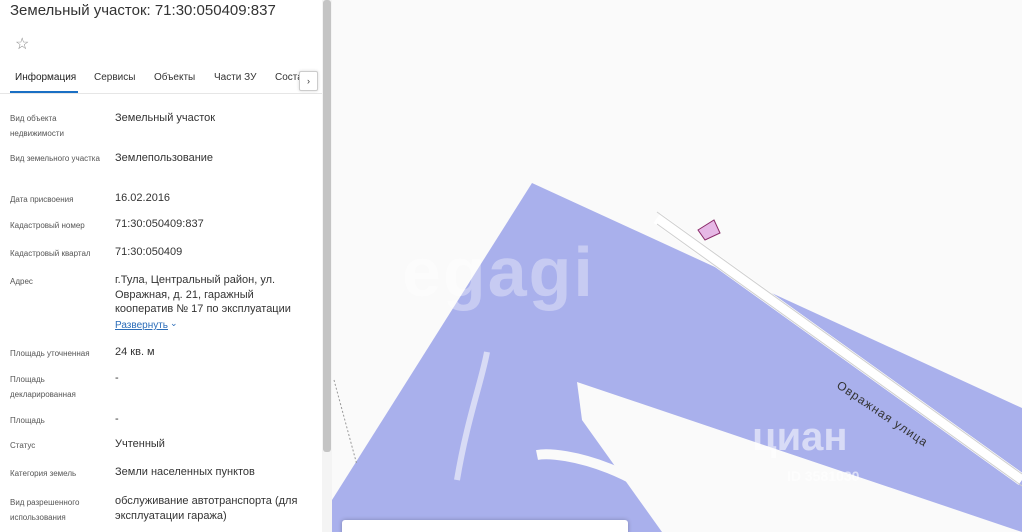 The width and height of the screenshot is (1022, 532). Describe the element at coordinates (42, 199) in the screenshot. I see `label-assign-date: Дата присвоения` at that location.